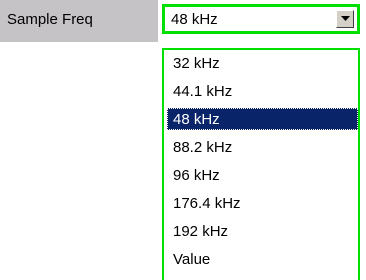  I want to click on sample-freq-label-cell: Sample Freq, so click(79, 21).